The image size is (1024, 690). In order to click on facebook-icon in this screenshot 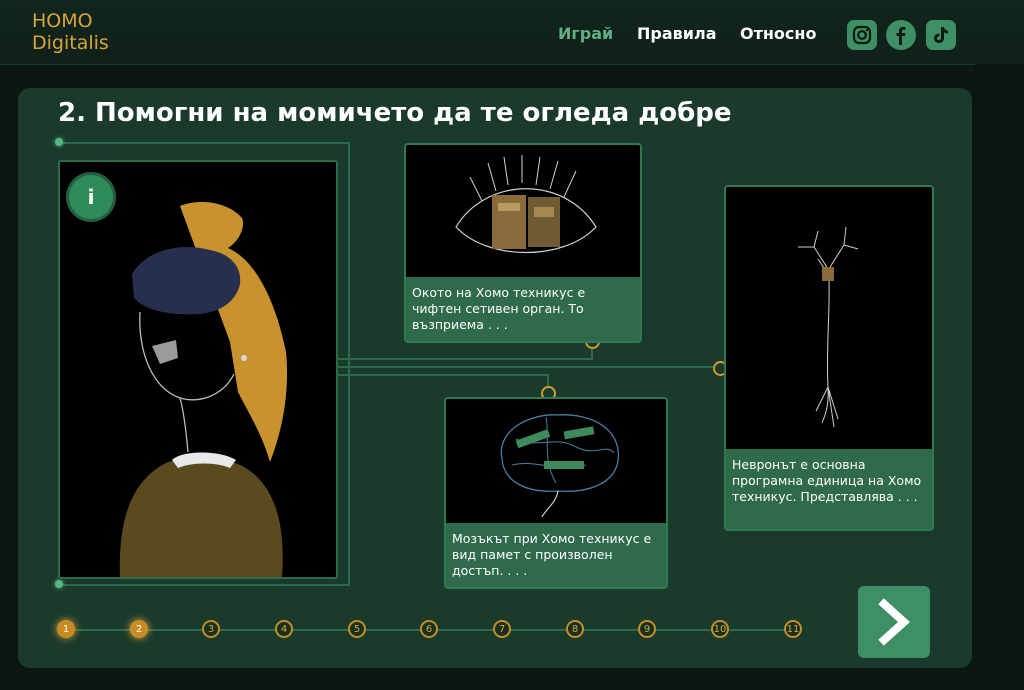, I will do `click(901, 35)`.